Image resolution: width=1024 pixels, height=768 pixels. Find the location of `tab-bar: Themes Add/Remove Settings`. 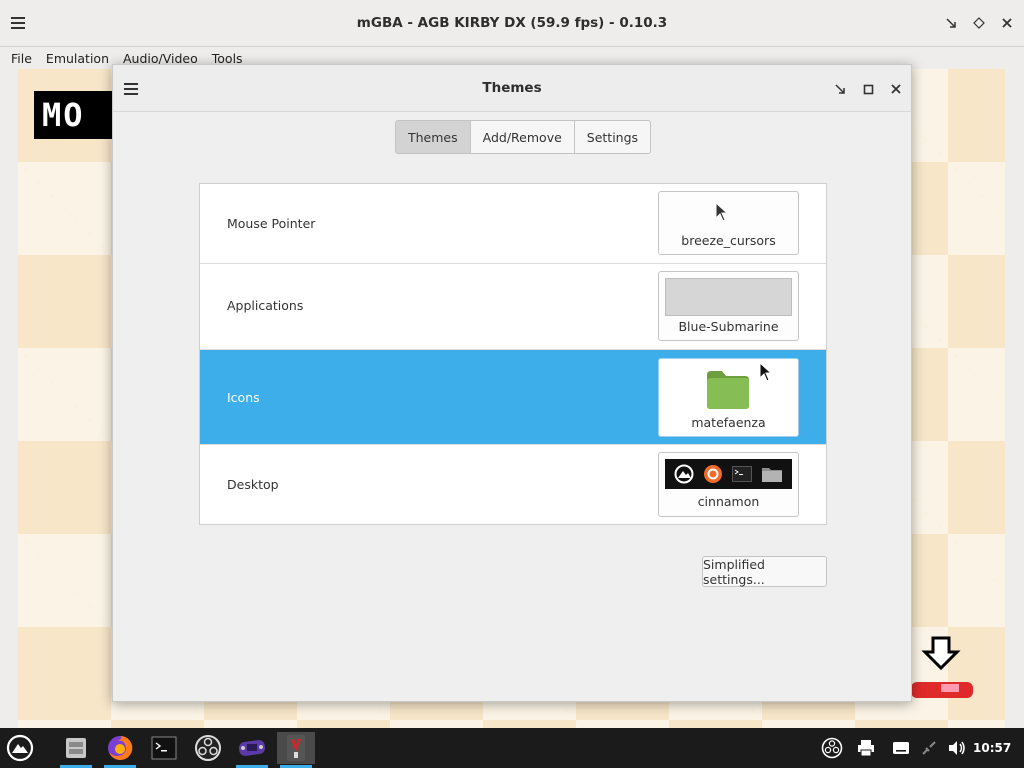

tab-bar: Themes Add/Remove Settings is located at coordinates (523, 137).